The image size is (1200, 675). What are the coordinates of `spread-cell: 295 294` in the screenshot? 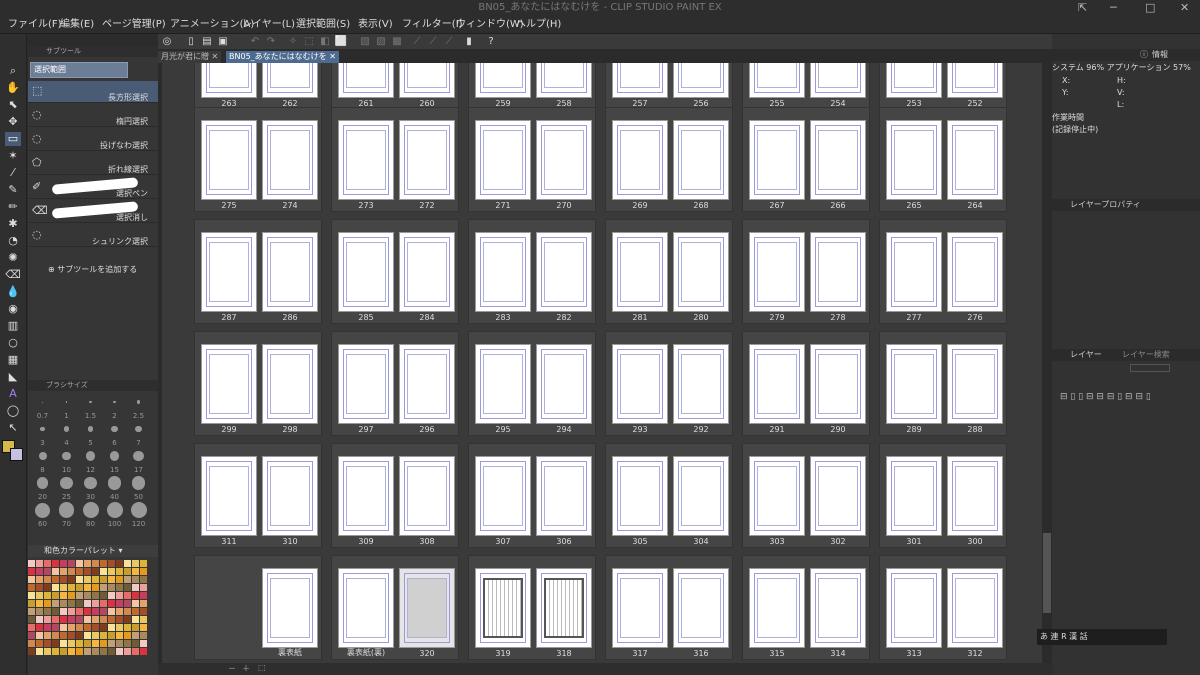 It's located at (532, 383).